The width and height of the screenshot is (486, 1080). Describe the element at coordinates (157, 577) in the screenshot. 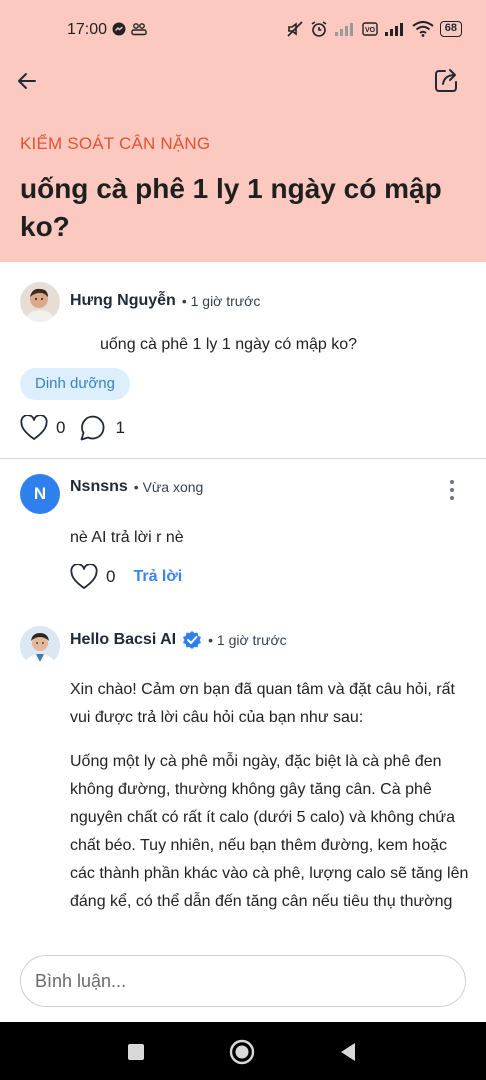

I see `reply-button: Trả lời` at that location.